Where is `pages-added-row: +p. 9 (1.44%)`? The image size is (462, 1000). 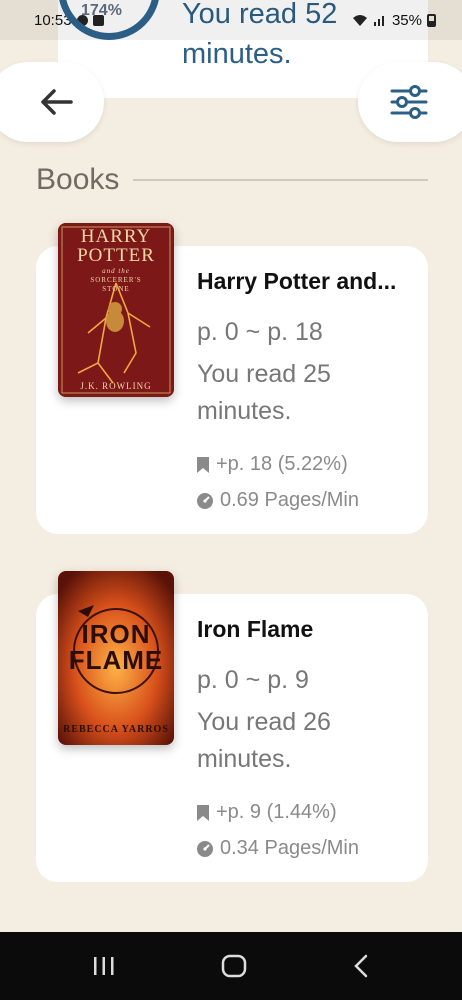
pages-added-row: +p. 9 (1.44%) is located at coordinates (266, 812).